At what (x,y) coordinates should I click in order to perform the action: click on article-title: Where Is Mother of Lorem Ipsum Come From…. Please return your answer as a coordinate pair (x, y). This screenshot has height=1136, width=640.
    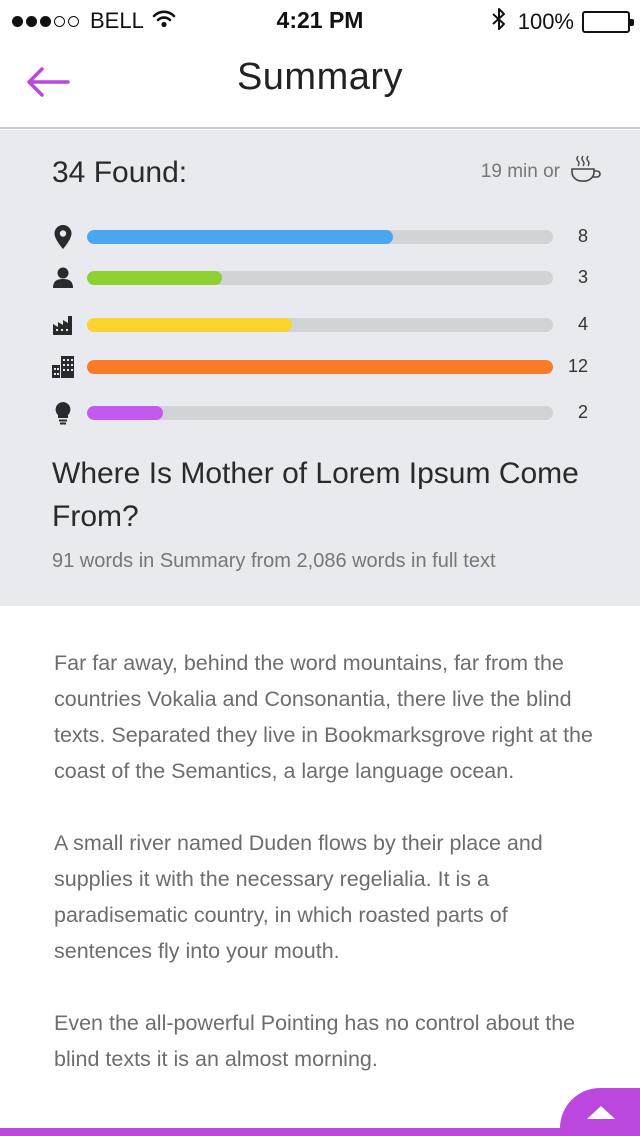
    Looking at the image, I should click on (315, 495).